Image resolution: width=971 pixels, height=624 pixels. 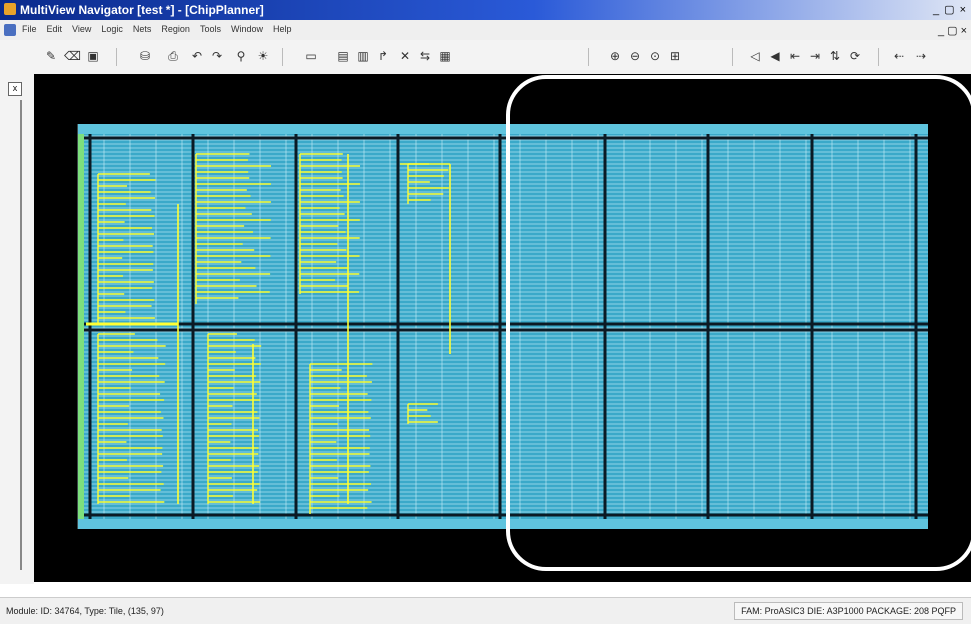 What do you see at coordinates (263, 56) in the screenshot?
I see `bulb-icon: ☀` at bounding box center [263, 56].